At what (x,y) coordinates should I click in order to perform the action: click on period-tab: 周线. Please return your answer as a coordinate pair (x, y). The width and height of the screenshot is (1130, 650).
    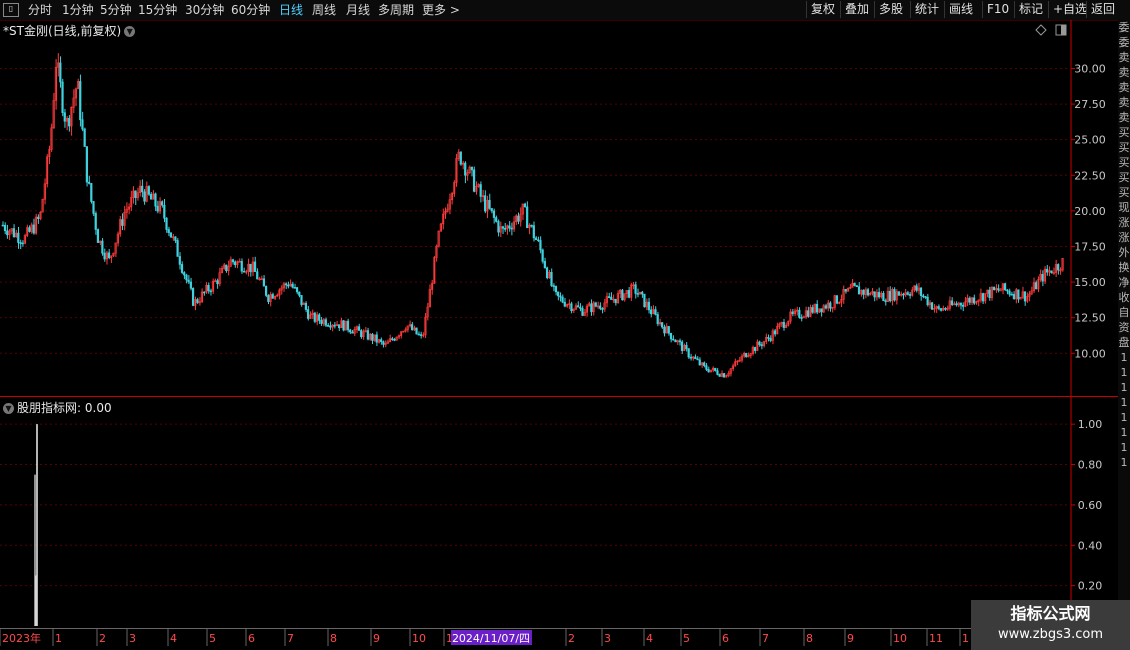
    Looking at the image, I should click on (324, 10).